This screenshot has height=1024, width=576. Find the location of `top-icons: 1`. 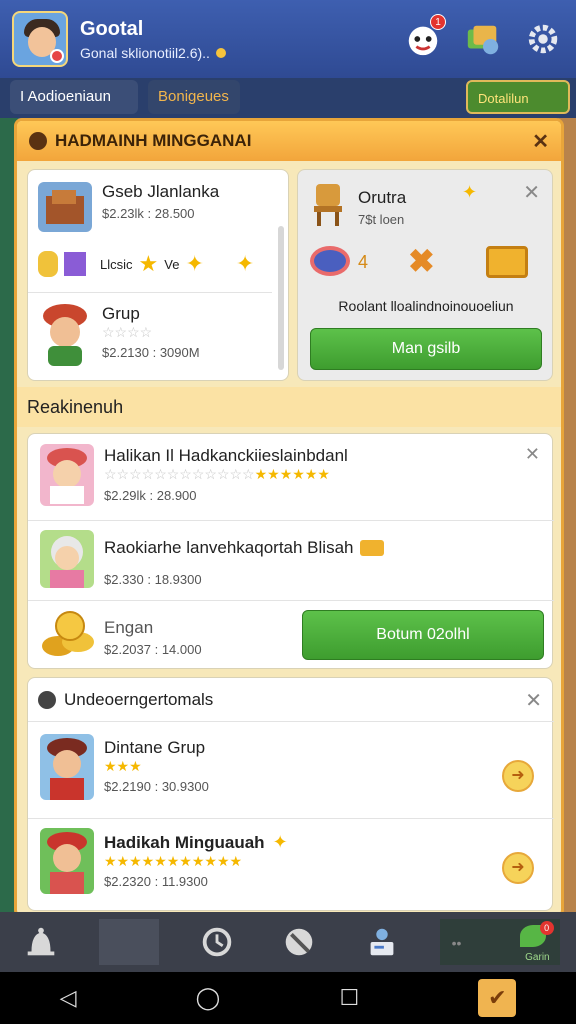

top-icons: 1 is located at coordinates (483, 37).